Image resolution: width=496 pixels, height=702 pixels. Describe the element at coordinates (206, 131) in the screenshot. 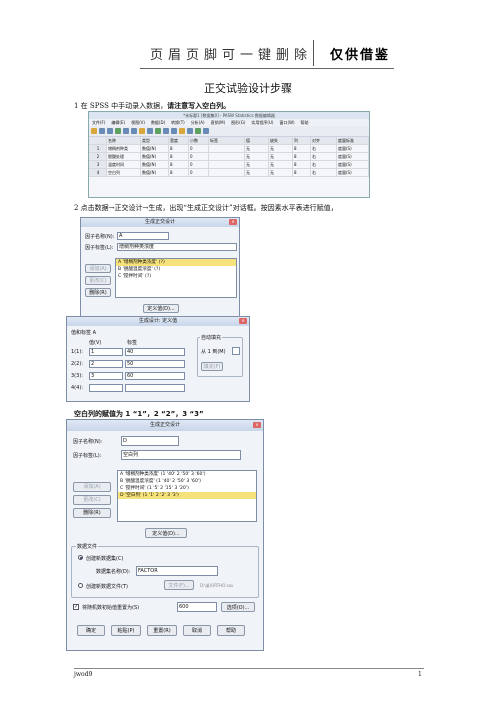

I see `value-labels-icon` at that location.